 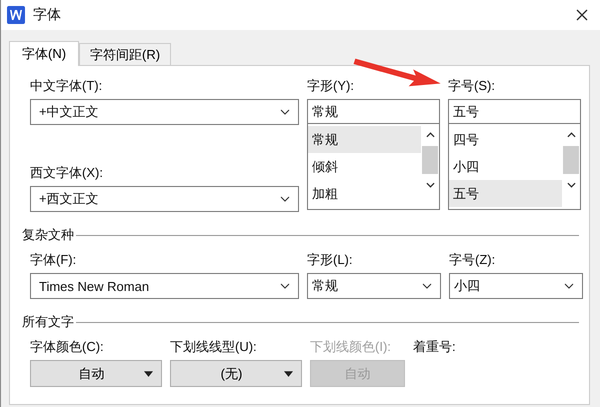 I want to click on dropdown: +西文正文, so click(x=164, y=199).